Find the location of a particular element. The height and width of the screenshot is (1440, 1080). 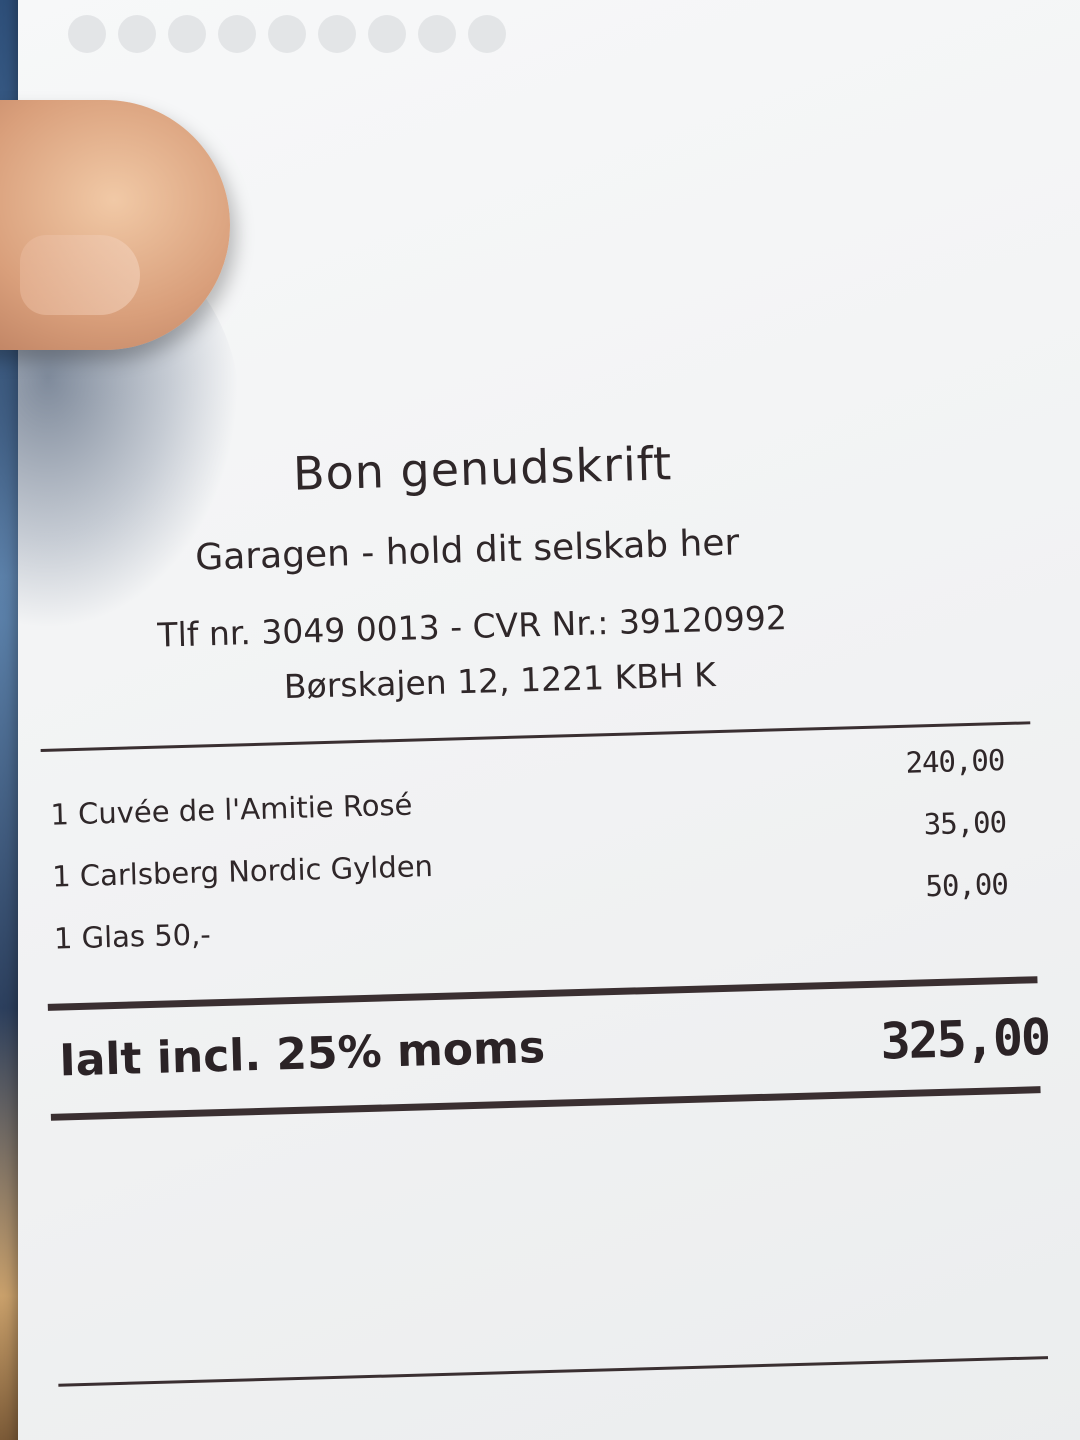

item-name: 1 Cuvée de l'Amitie Rosé is located at coordinates (231, 809).